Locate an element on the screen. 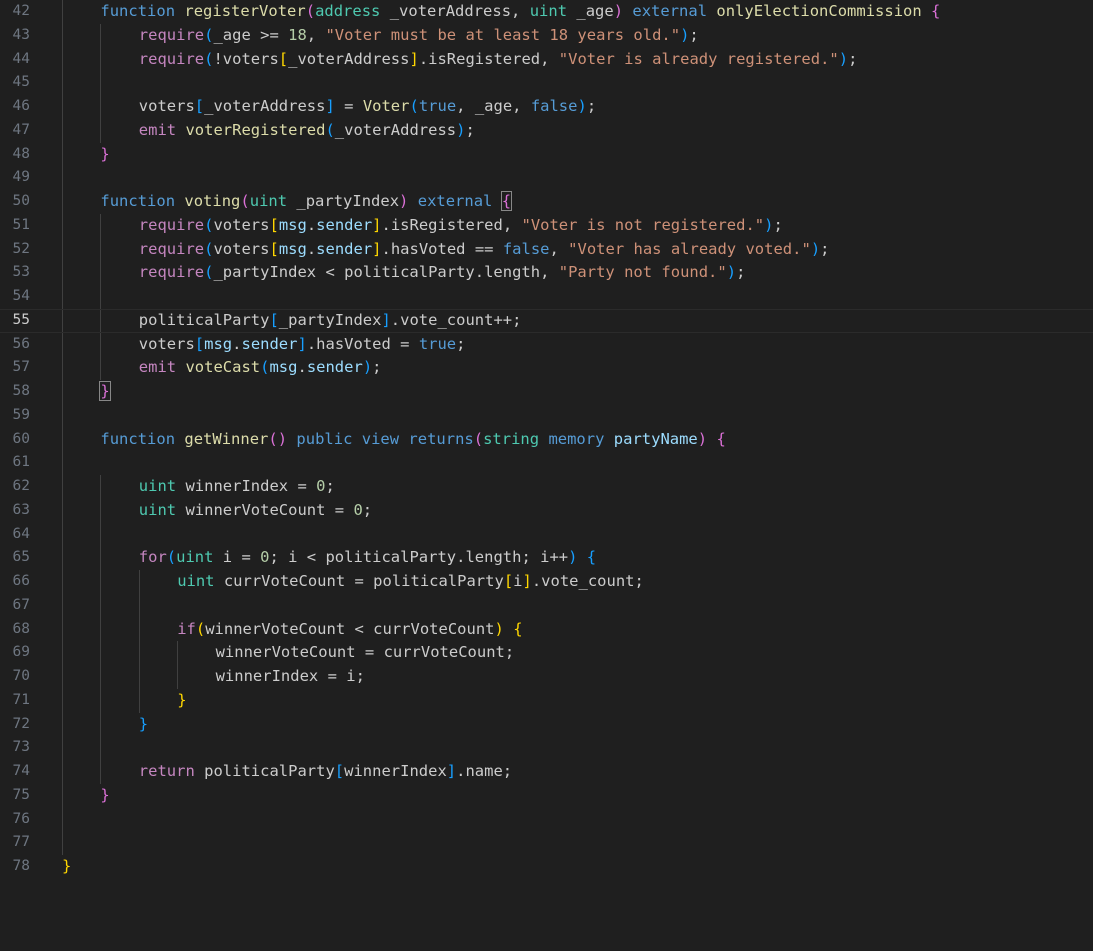  code-token: .name; is located at coordinates (484, 771).